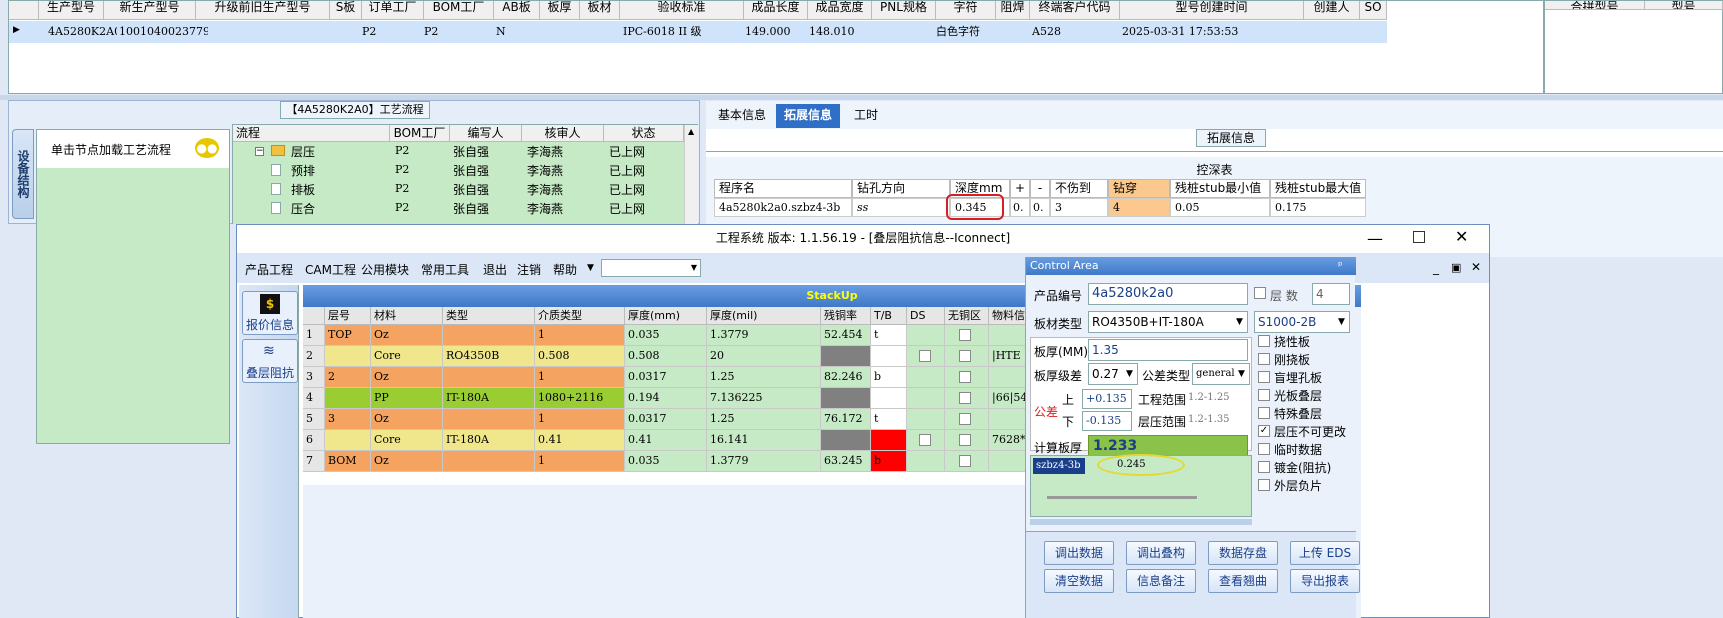 The height and width of the screenshot is (618, 1723). What do you see at coordinates (303, 189) in the screenshot?
I see `tree-node-label: 排板` at bounding box center [303, 189].